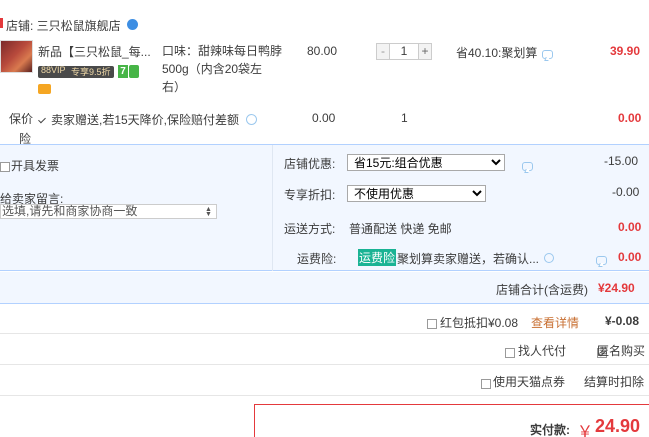 The height and width of the screenshot is (437, 649). What do you see at coordinates (622, 321) in the screenshot?
I see `redpacket-amount: ¥-0.08` at bounding box center [622, 321].